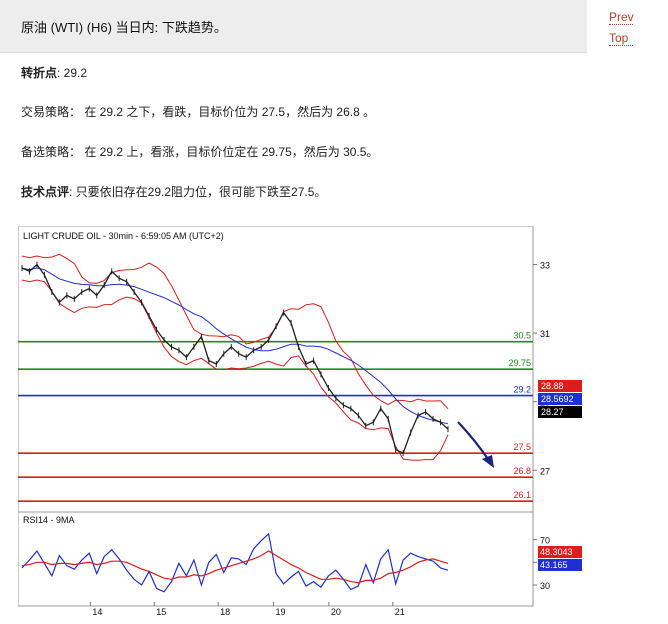  I want to click on comment-label: 技术点评, so click(45, 192).